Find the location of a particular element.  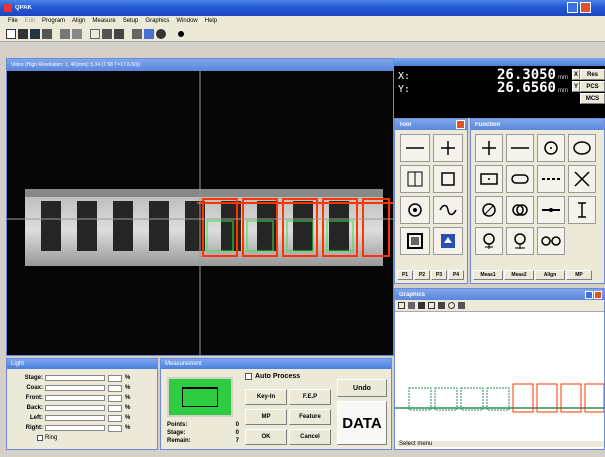

close-icon is located at coordinates (585, 7).